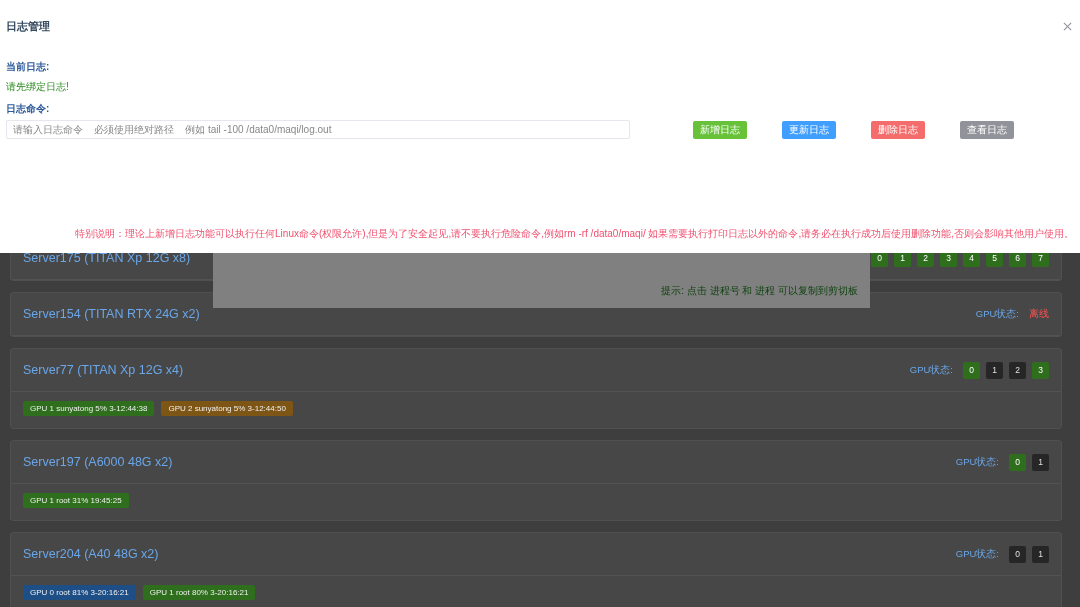 This screenshot has height=607, width=1080. Describe the element at coordinates (227, 408) in the screenshot. I see `process-tag: GPU 2 sunyatong 5% 3-12:44:50` at that location.